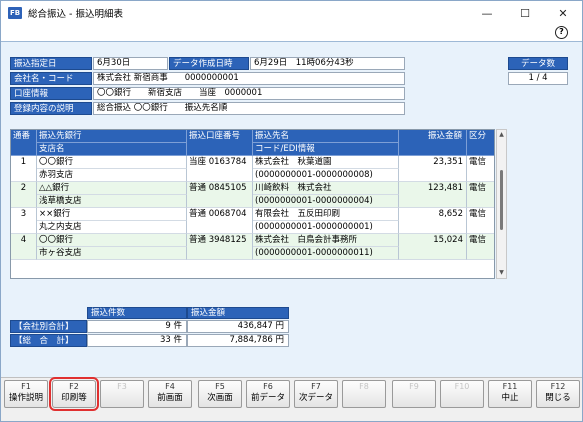 This screenshot has height=422, width=583. Describe the element at coordinates (137, 340) in the screenshot. I see `grand-total-count: 33 件` at that location.